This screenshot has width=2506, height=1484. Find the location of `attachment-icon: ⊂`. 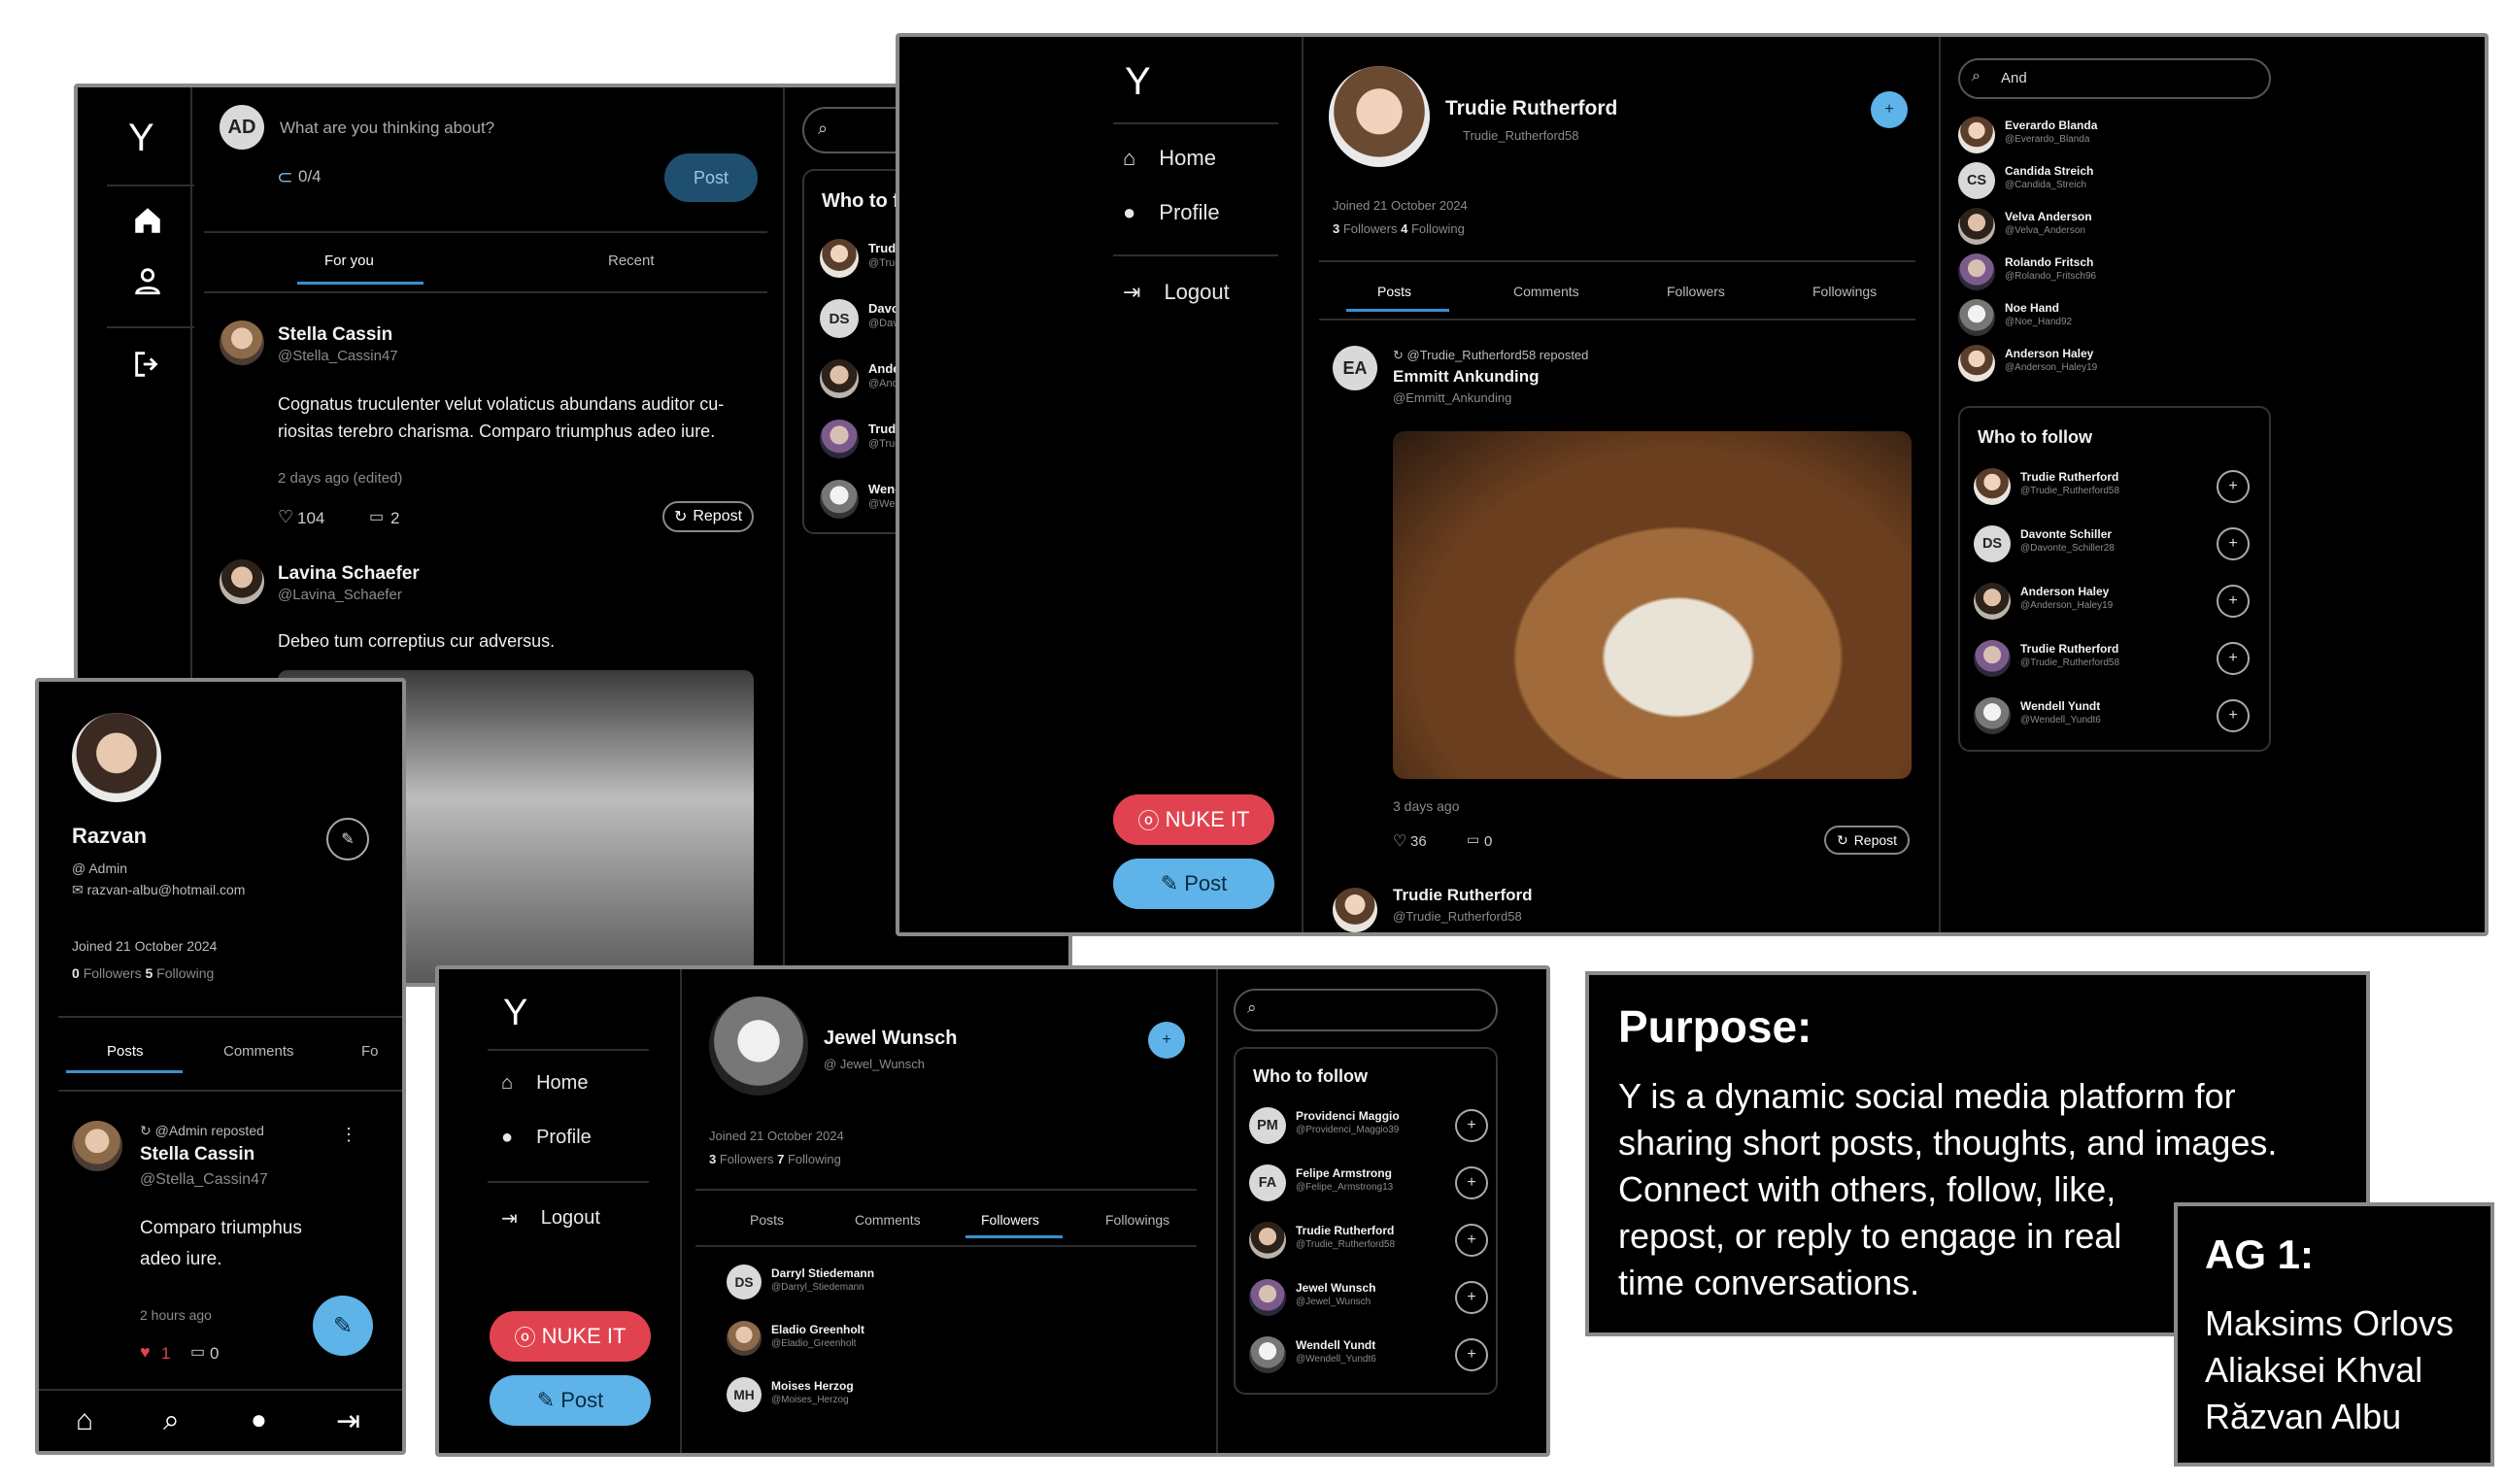

attachment-icon: ⊂ is located at coordinates (285, 177).